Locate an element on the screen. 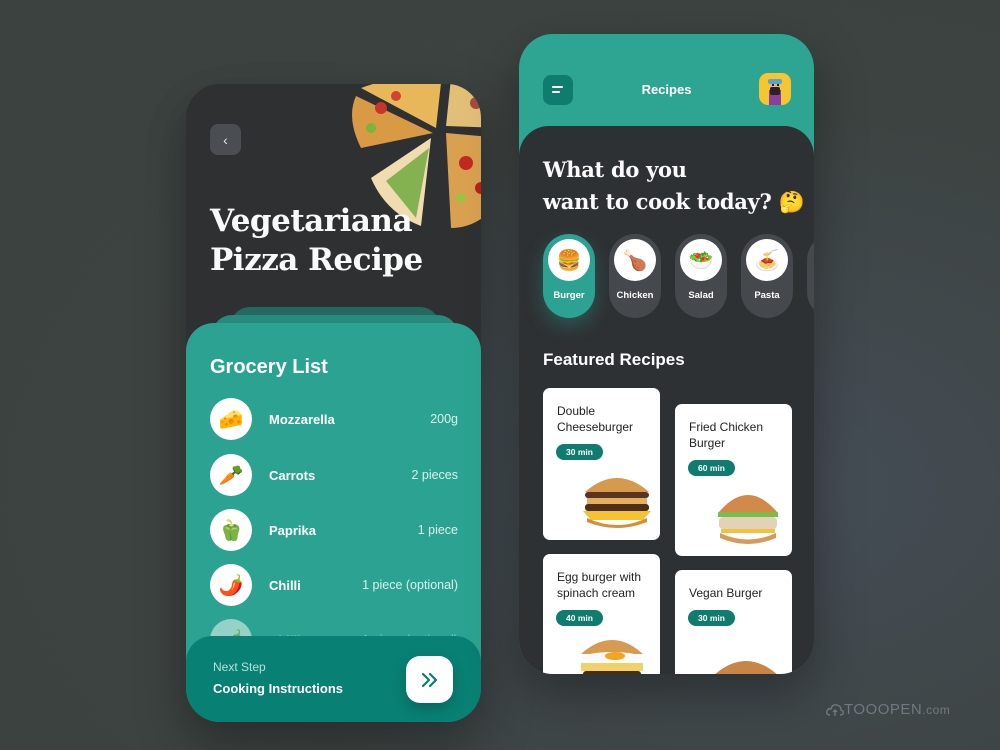  recipe-title: Vegetariana Pizza Recipe is located at coordinates (316, 240).